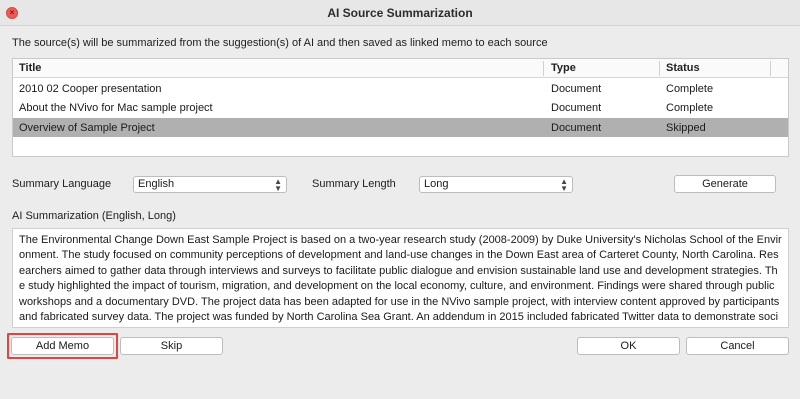 The image size is (800, 399). I want to click on column-header-status: Status, so click(683, 68).